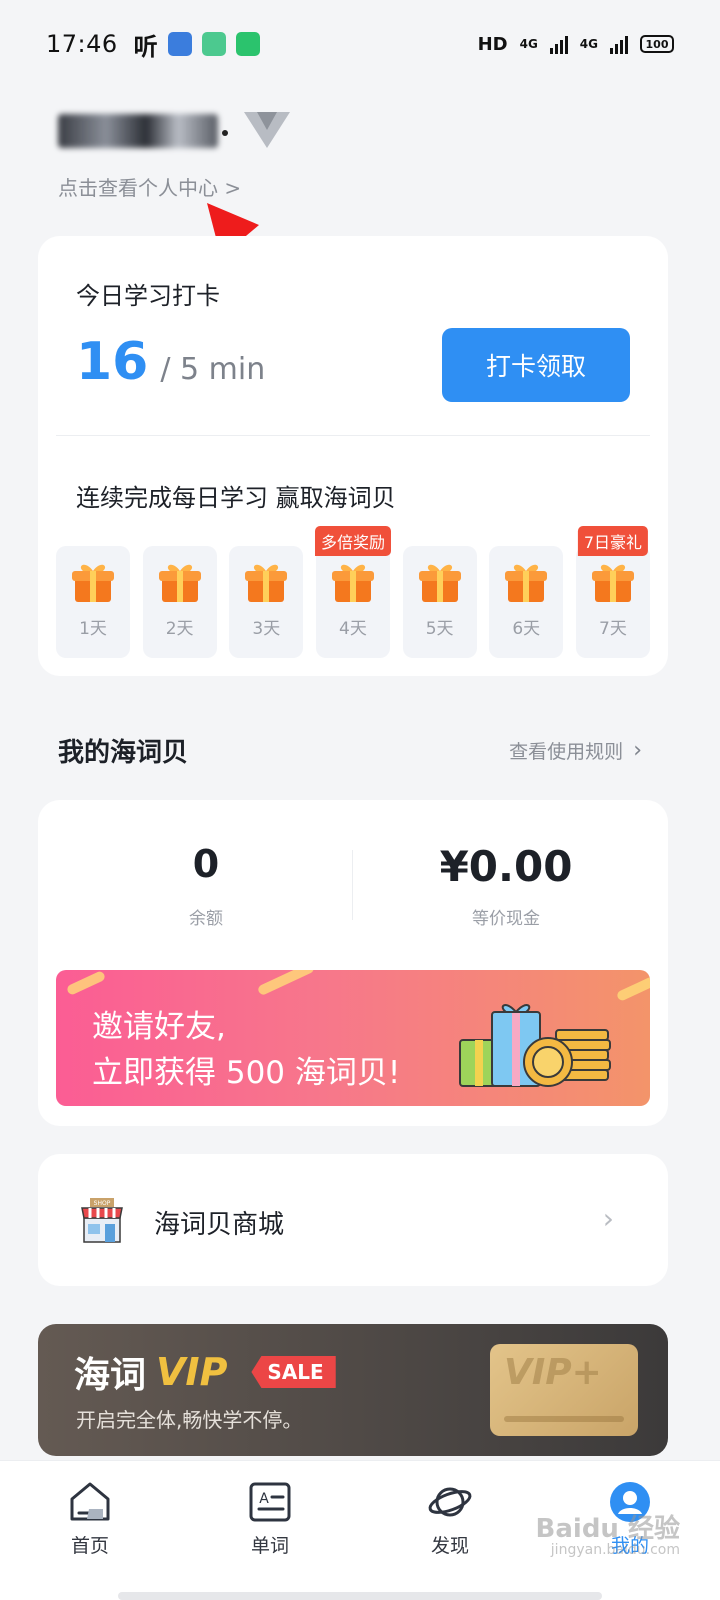 This screenshot has width=720, height=1600. What do you see at coordinates (353, 1220) in the screenshot?
I see `shell-shop-row: SHOP 海词贝商城 ›` at bounding box center [353, 1220].